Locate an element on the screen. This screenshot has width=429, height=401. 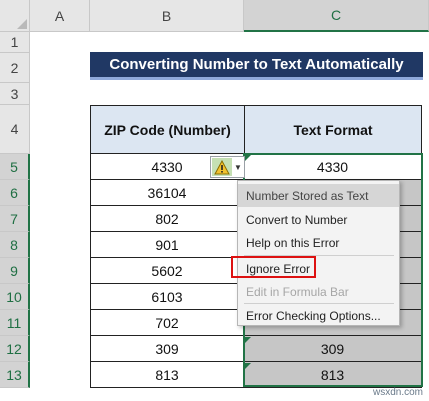
text-format-value: 309 is located at coordinates (332, 348).